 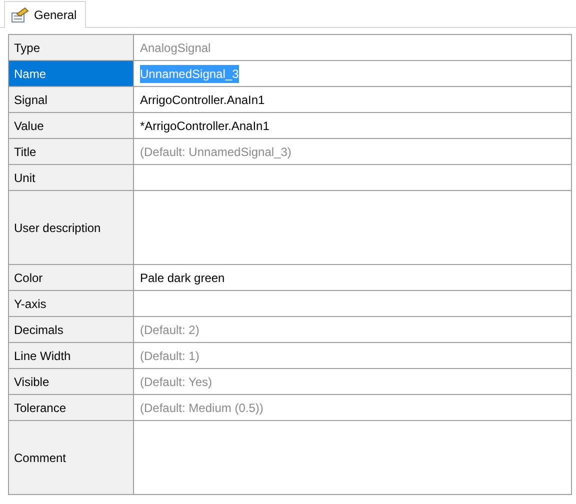 What do you see at coordinates (71, 277) in the screenshot?
I see `property-label: Color` at bounding box center [71, 277].